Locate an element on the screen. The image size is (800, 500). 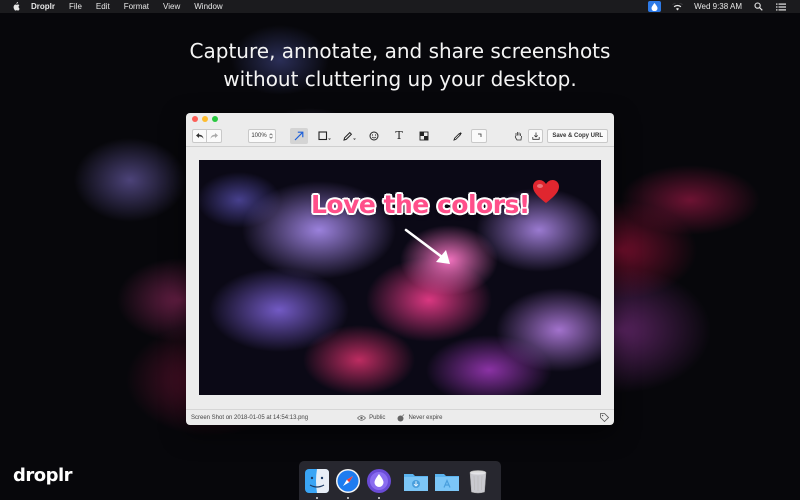
rectangle-tool-icon is located at coordinates (324, 135).